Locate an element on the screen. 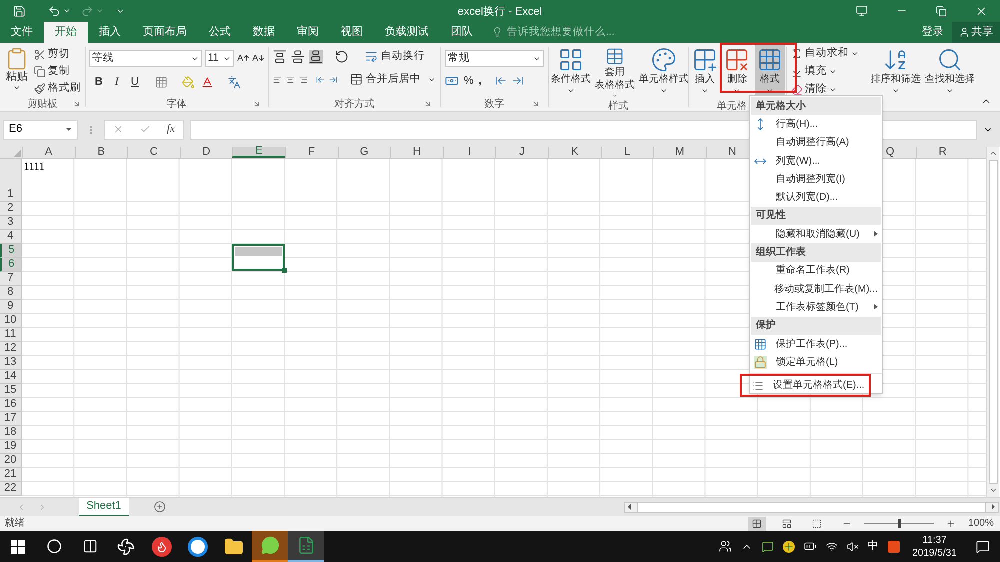 The width and height of the screenshot is (1000, 562). clock-time: 11:37 is located at coordinates (934, 540).